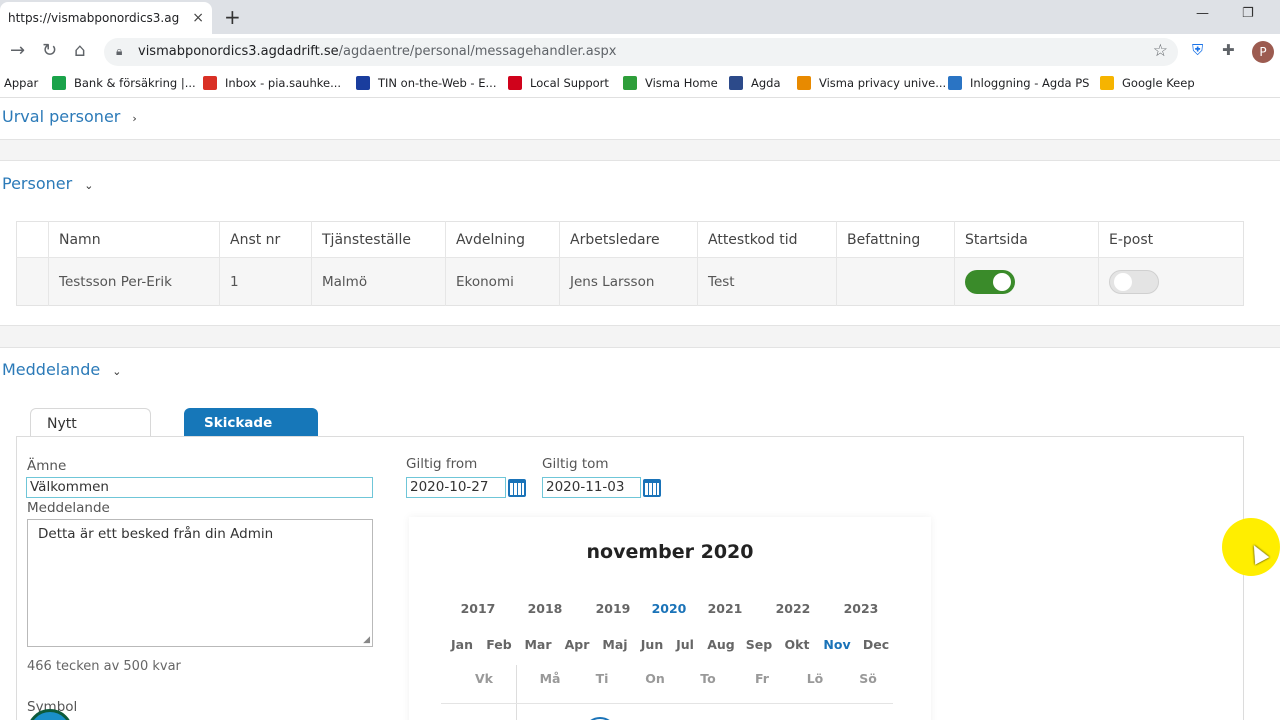  I want to click on personer-header: Personer ⌄, so click(47, 183).